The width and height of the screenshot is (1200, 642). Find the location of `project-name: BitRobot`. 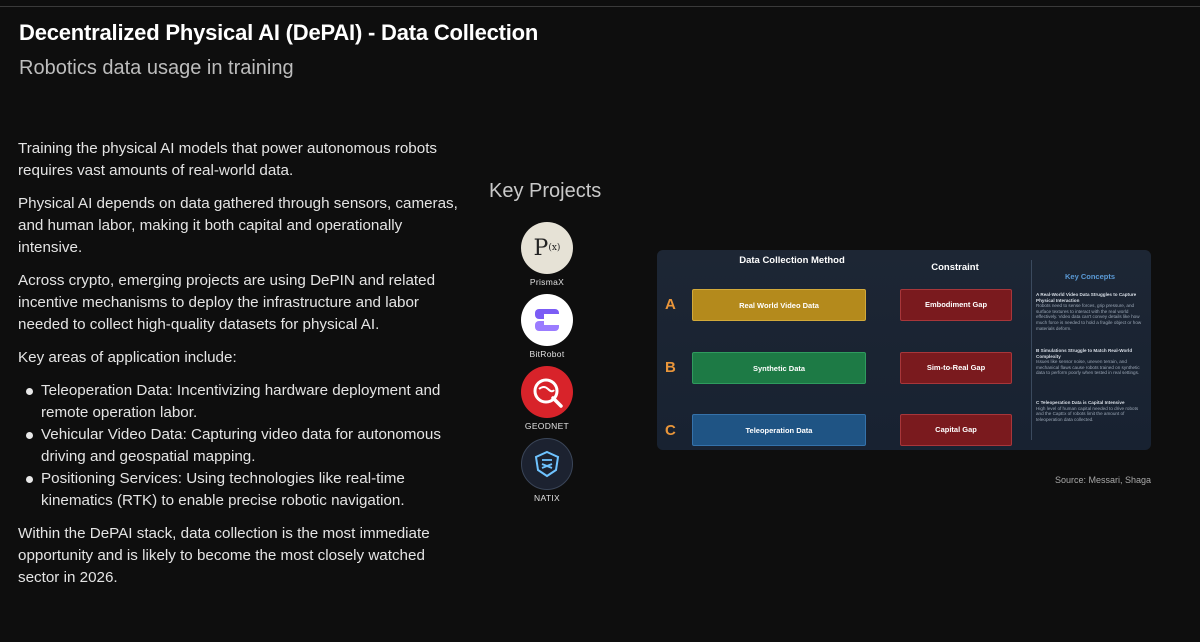

project-name: BitRobot is located at coordinates (547, 354).